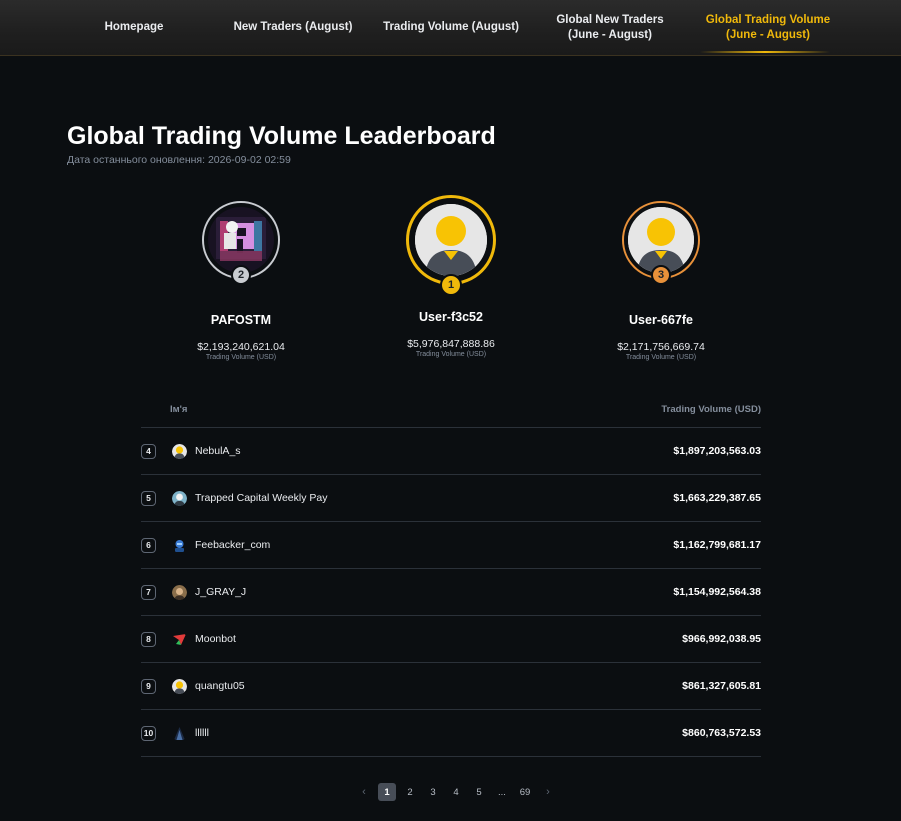 This screenshot has width=901, height=821. I want to click on rank-badge: 1, so click(451, 285).